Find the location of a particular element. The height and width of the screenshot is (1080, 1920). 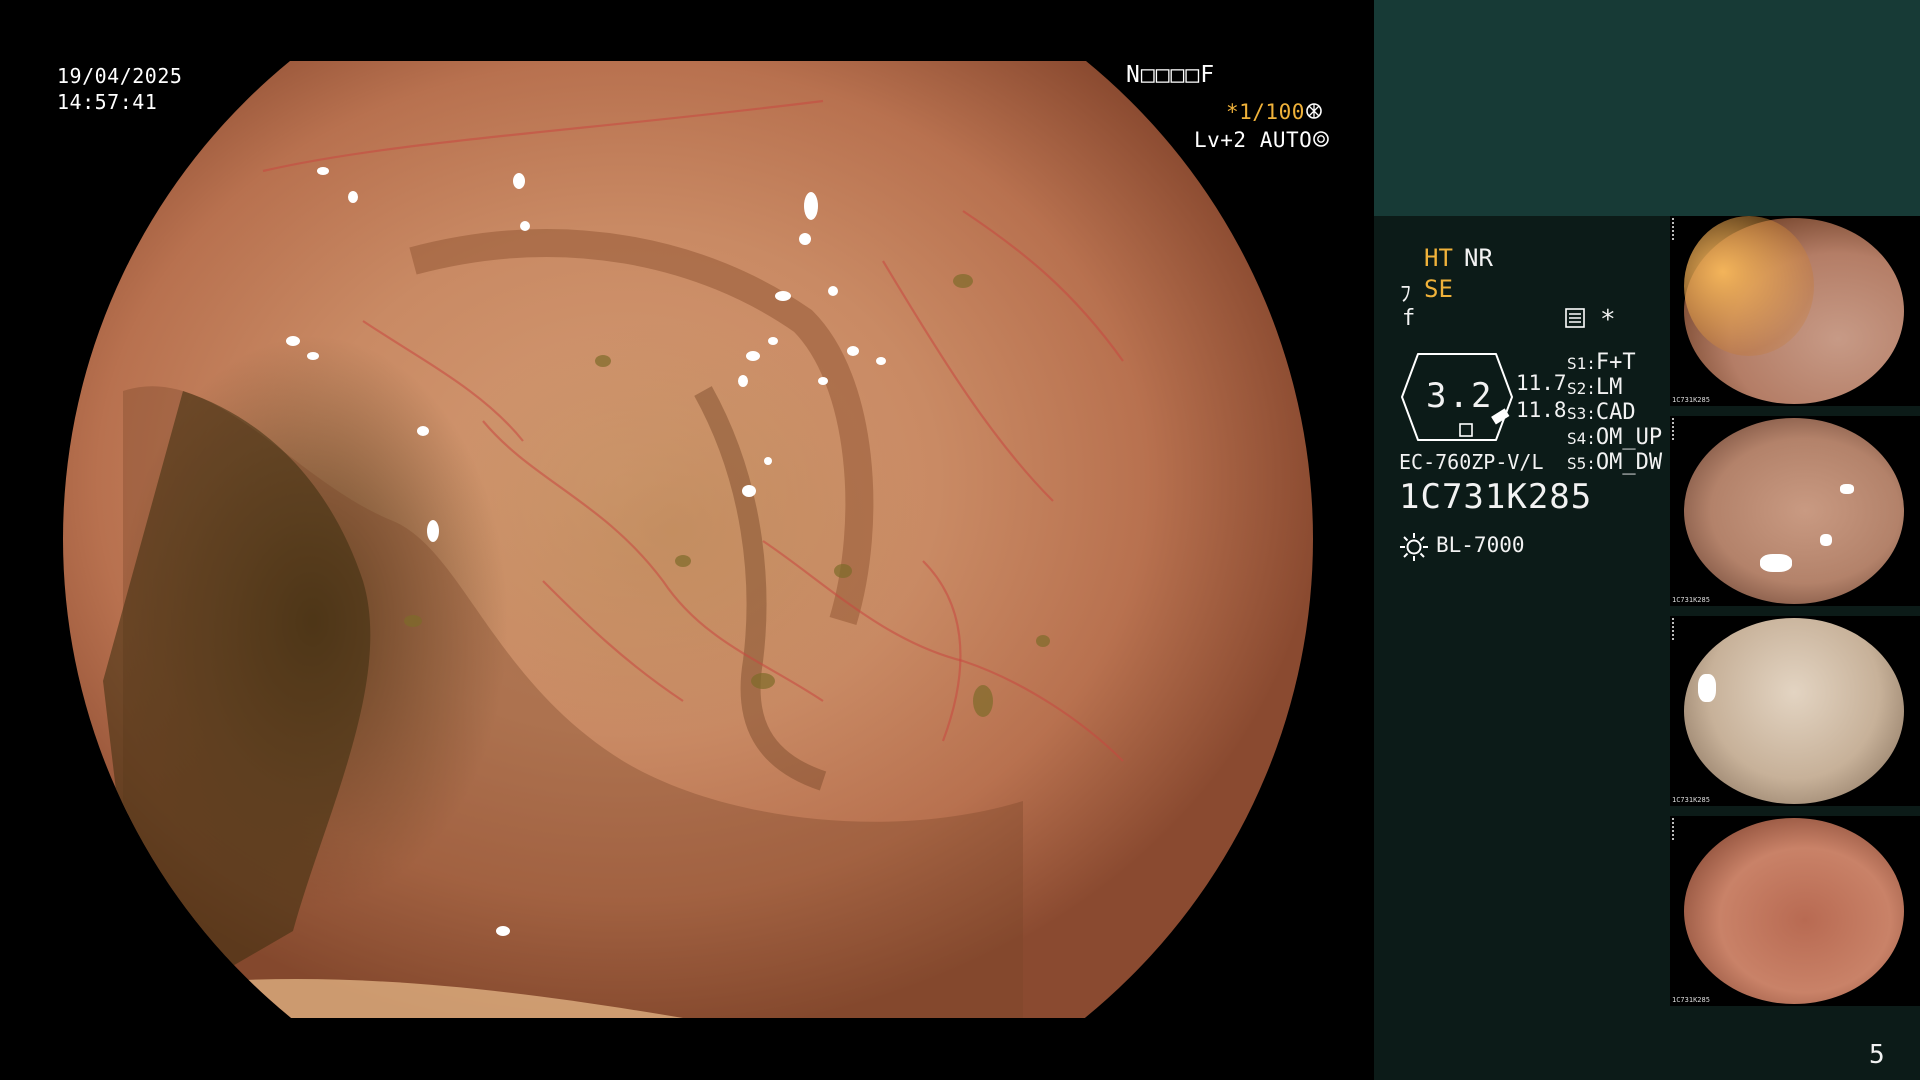

scope-switch-5: S5:OM_DW is located at coordinates (1614, 462).